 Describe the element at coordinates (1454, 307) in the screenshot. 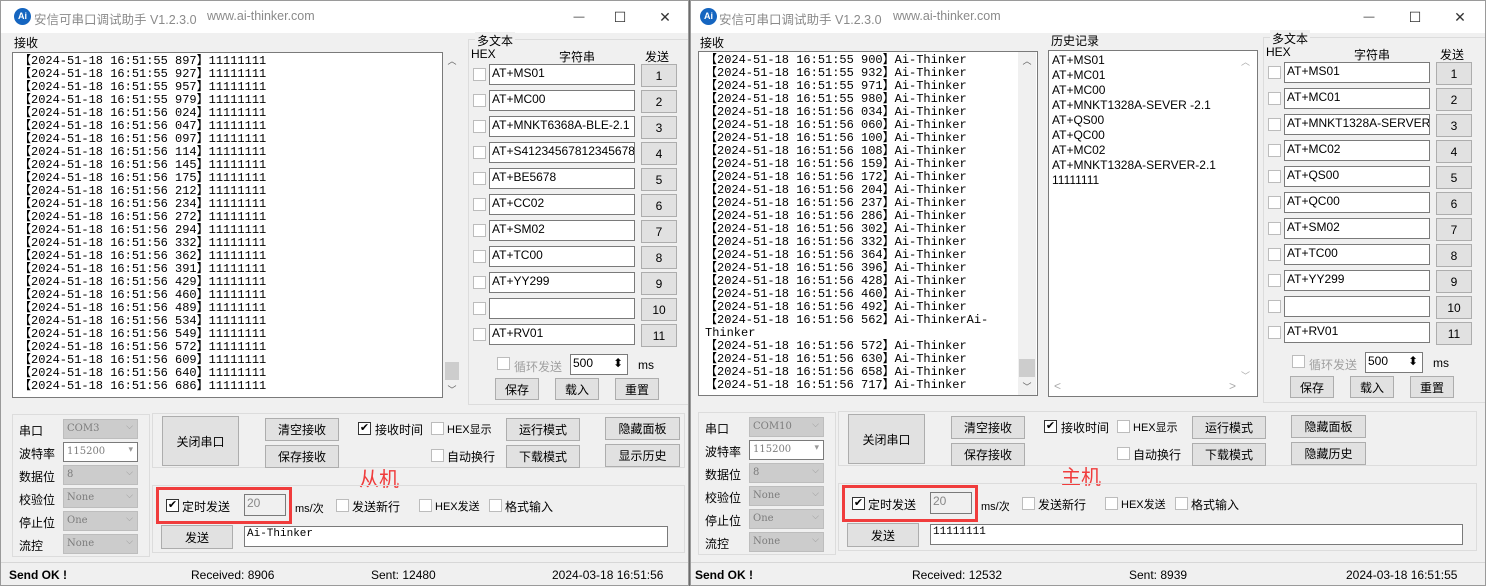

I see `multi-send-button: 10` at that location.